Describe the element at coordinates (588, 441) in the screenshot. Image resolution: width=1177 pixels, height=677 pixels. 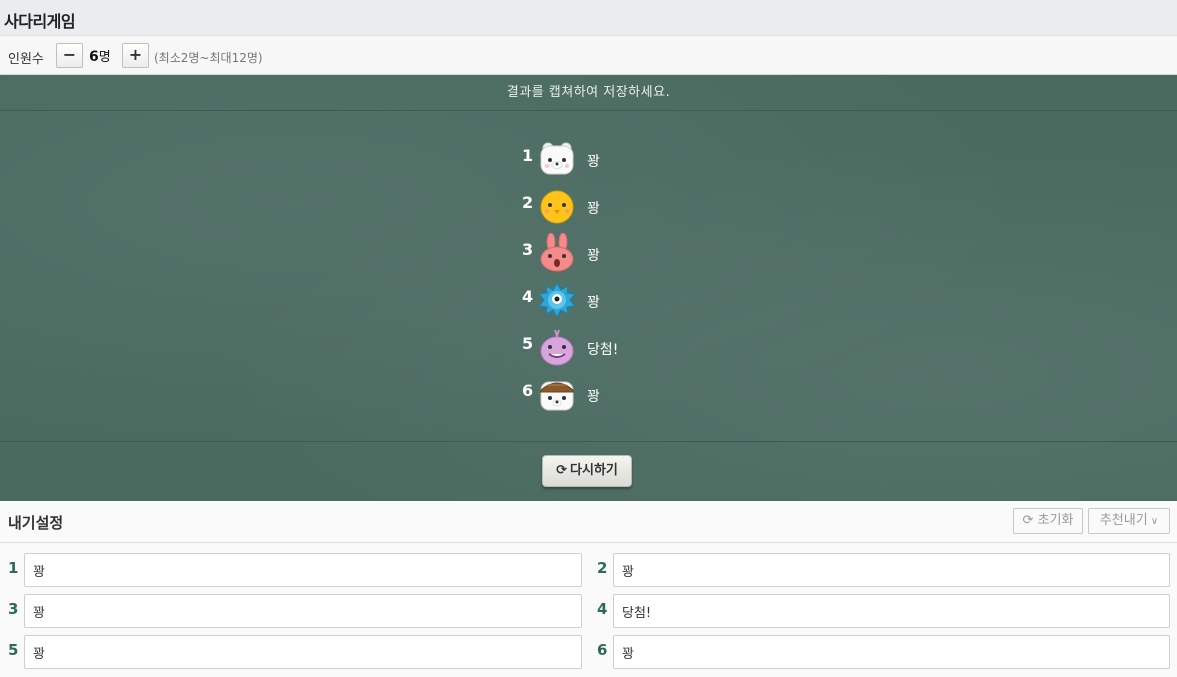
I see `board-divider` at that location.